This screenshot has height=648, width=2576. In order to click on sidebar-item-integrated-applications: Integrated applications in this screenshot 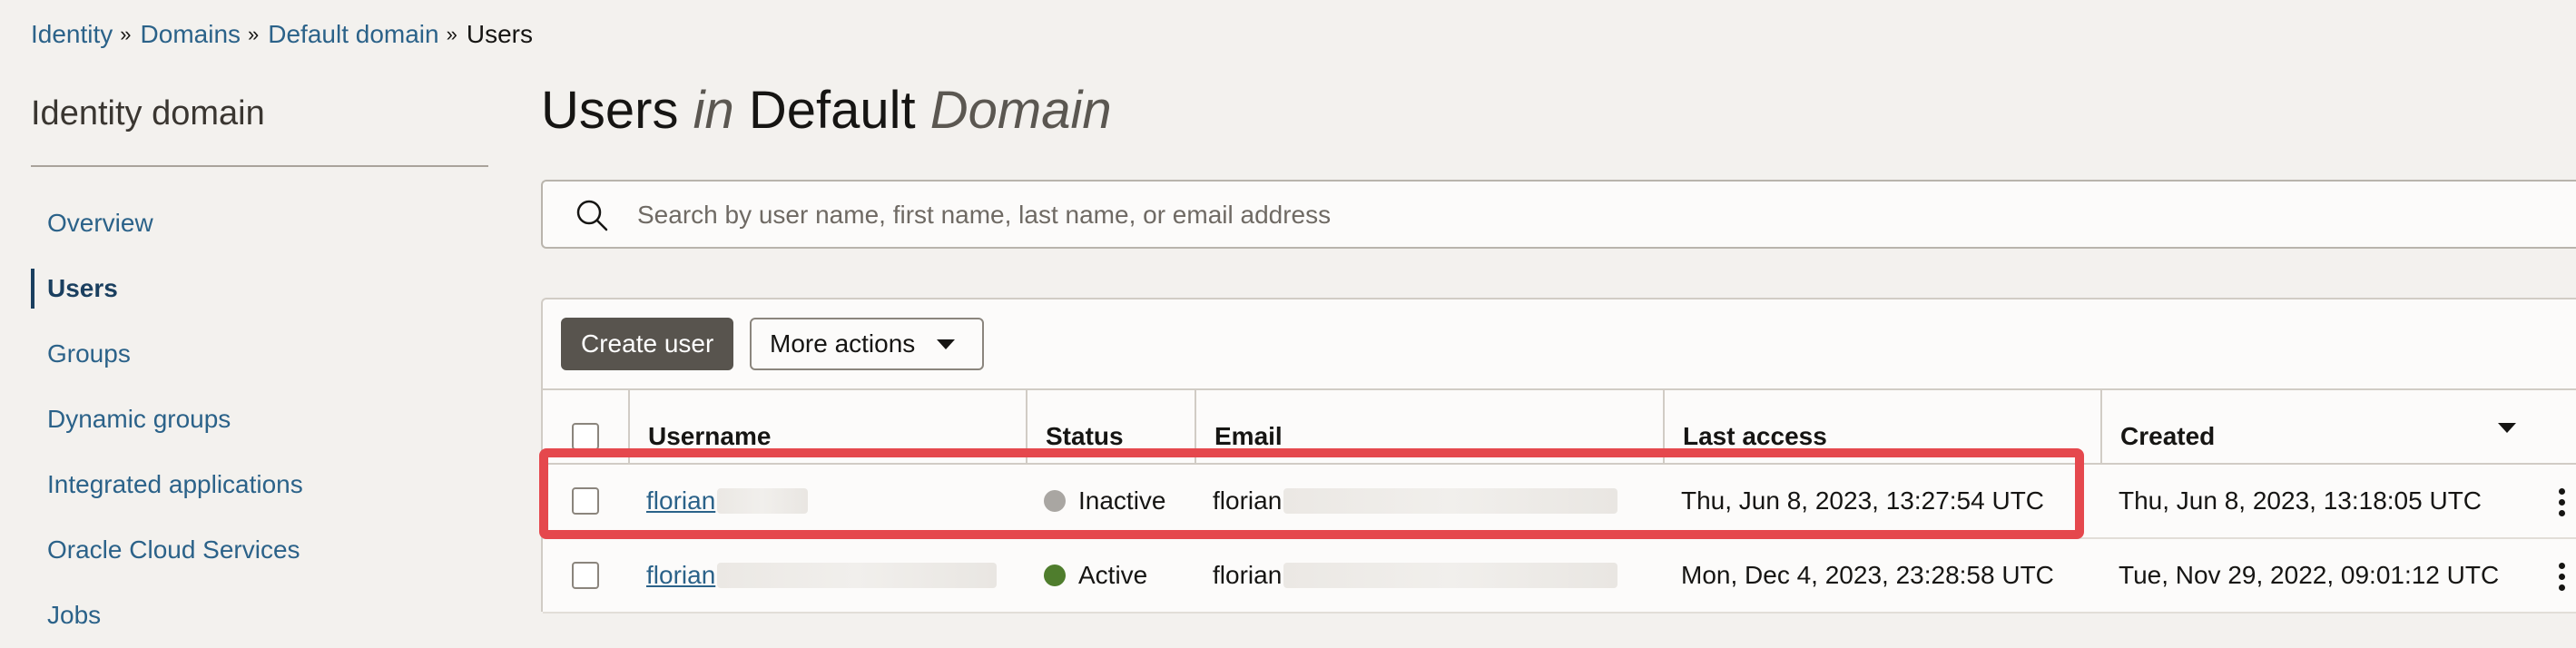, I will do `click(259, 484)`.